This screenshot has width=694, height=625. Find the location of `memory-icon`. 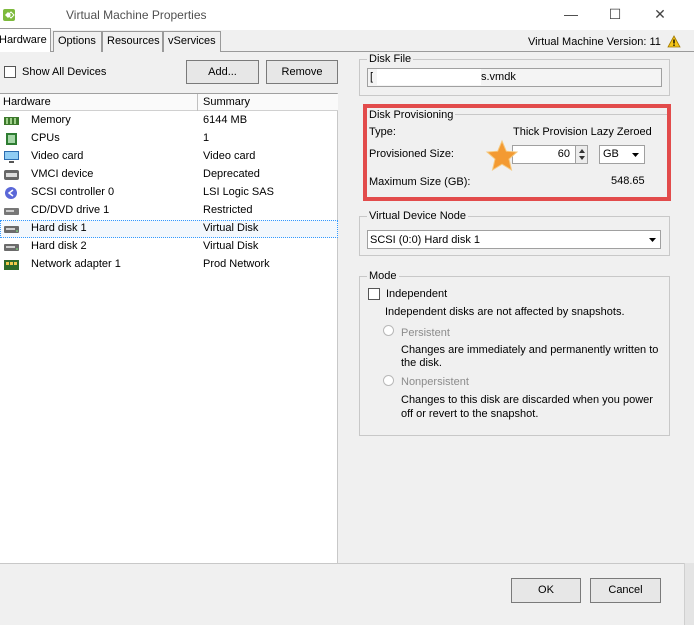

memory-icon is located at coordinates (11, 121).